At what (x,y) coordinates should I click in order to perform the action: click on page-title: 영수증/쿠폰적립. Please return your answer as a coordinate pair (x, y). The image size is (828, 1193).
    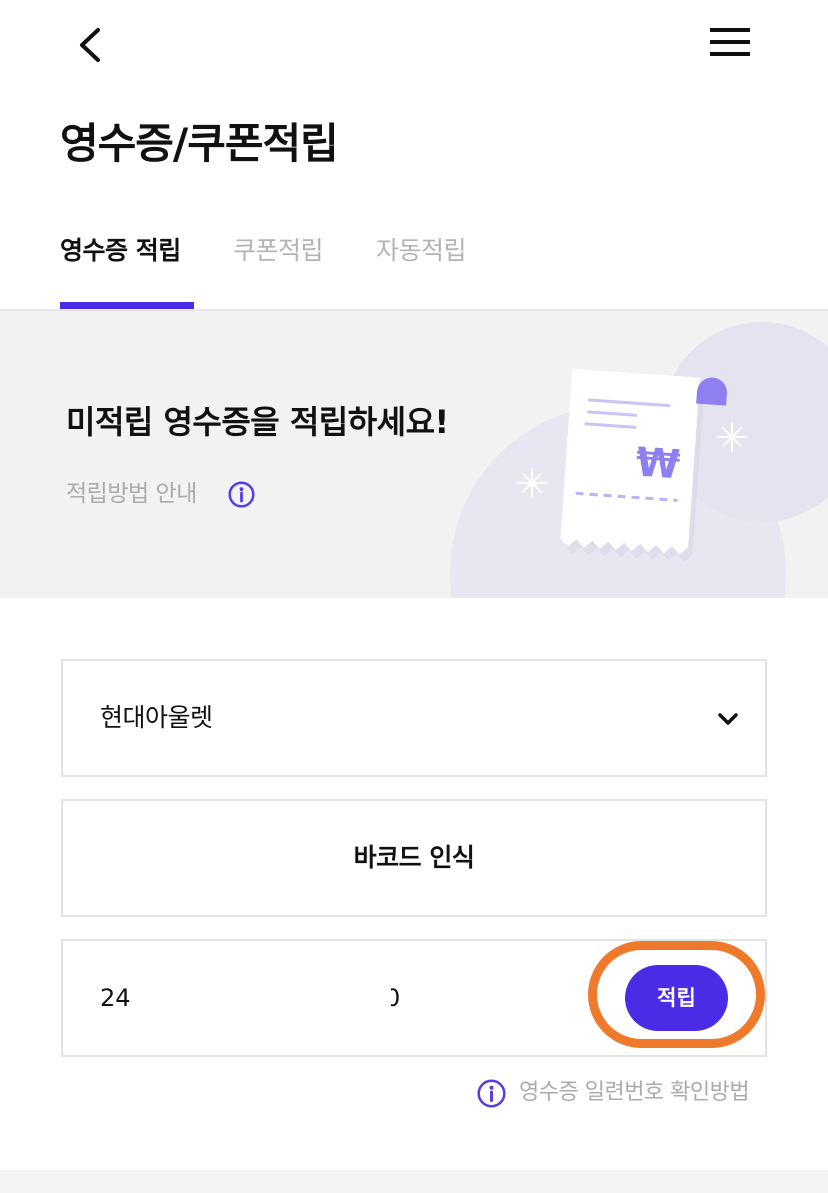
    Looking at the image, I should click on (199, 143).